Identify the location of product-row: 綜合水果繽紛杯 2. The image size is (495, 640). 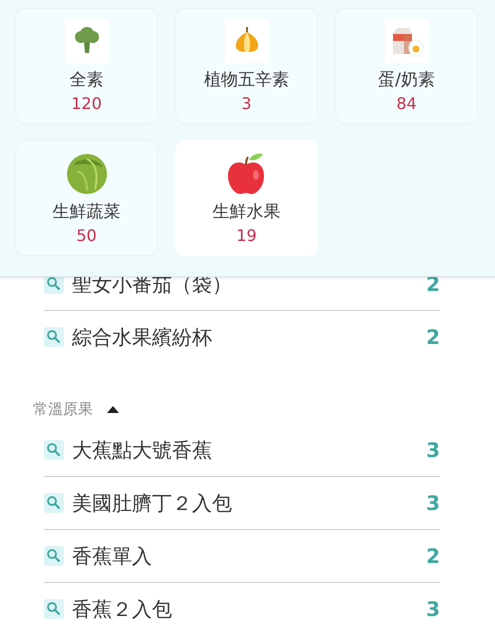
(242, 336).